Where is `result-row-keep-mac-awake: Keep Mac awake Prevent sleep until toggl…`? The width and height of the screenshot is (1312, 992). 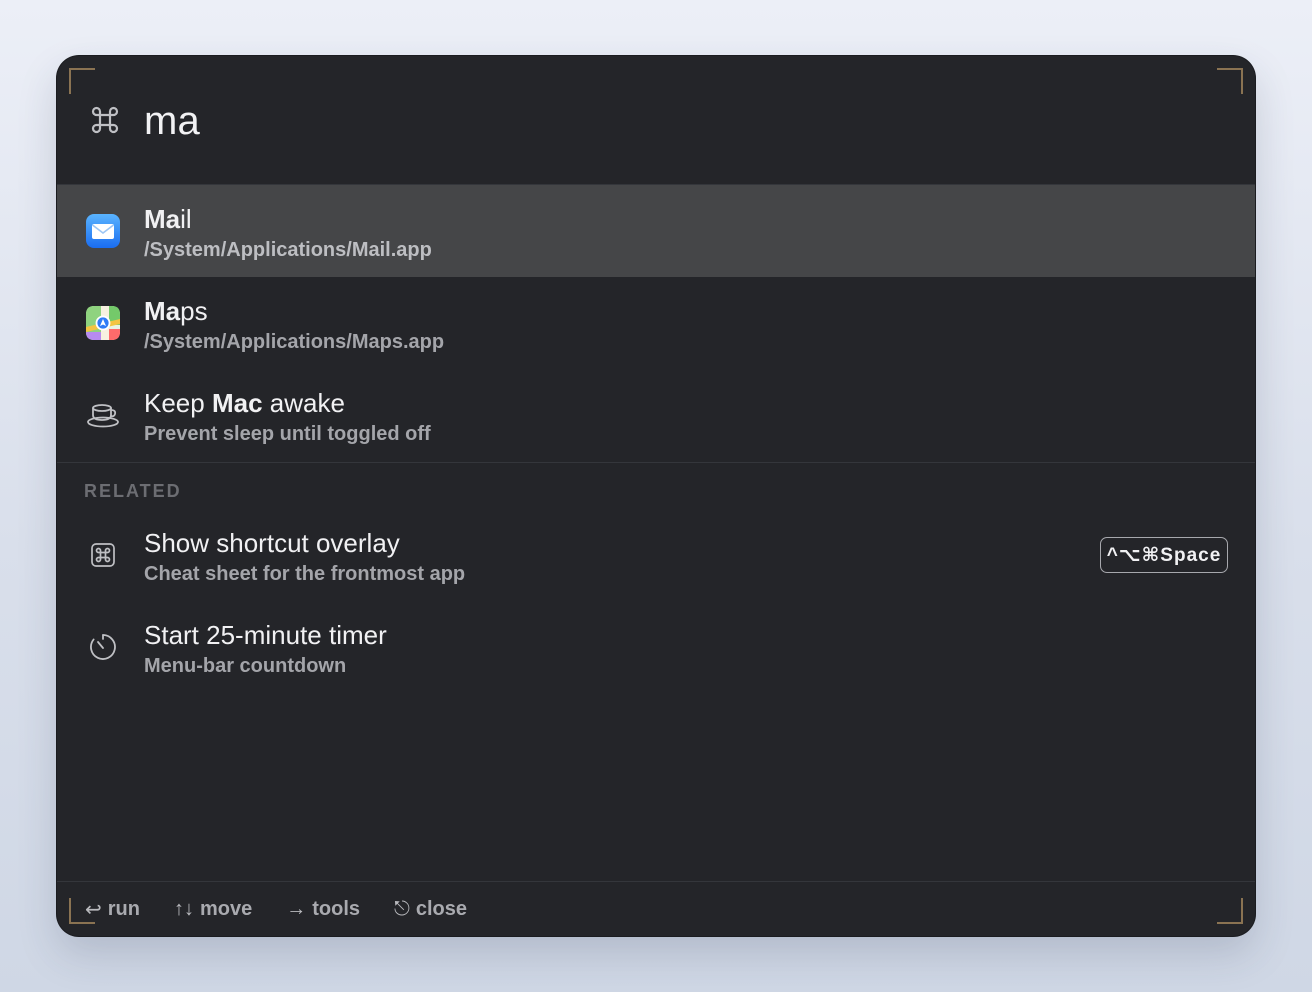
result-row-keep-mac-awake: Keep Mac awake Prevent sleep until toggl… is located at coordinates (656, 415).